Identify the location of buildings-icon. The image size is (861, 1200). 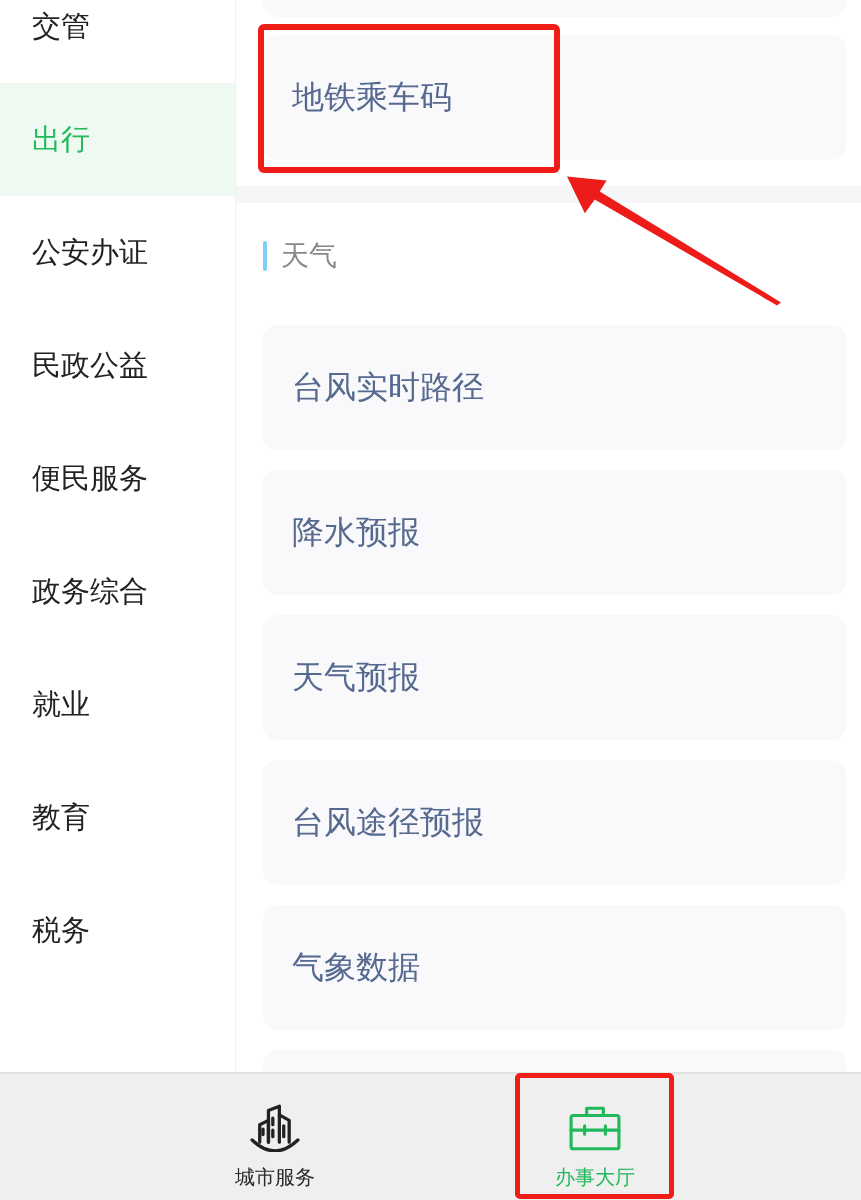
(275, 1128).